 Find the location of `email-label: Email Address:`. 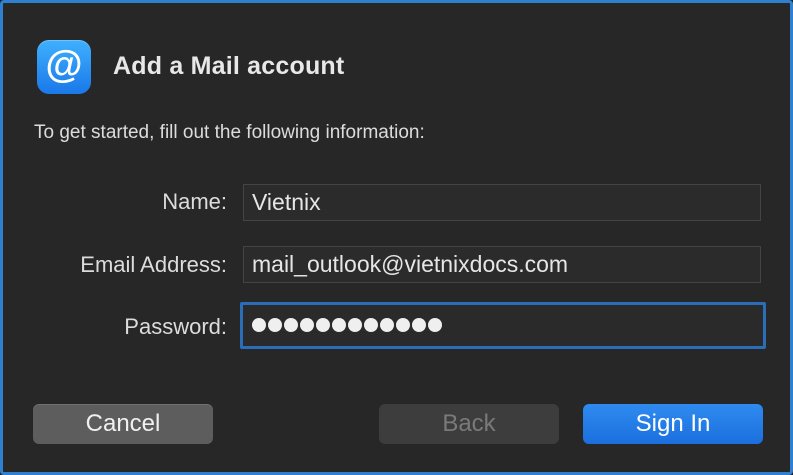

email-label: Email Address: is located at coordinates (153, 264).